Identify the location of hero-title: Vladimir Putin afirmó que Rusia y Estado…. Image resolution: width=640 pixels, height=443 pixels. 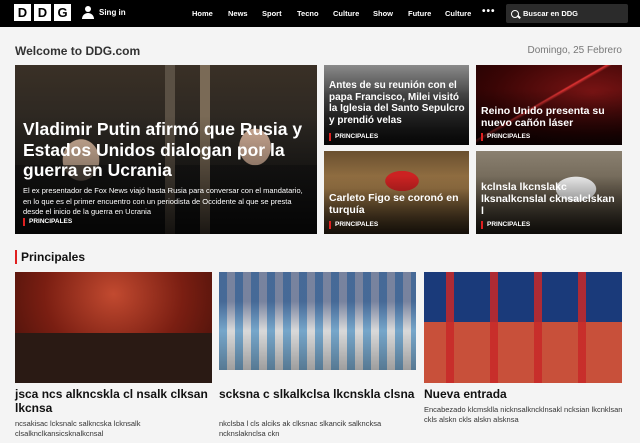
(168, 150).